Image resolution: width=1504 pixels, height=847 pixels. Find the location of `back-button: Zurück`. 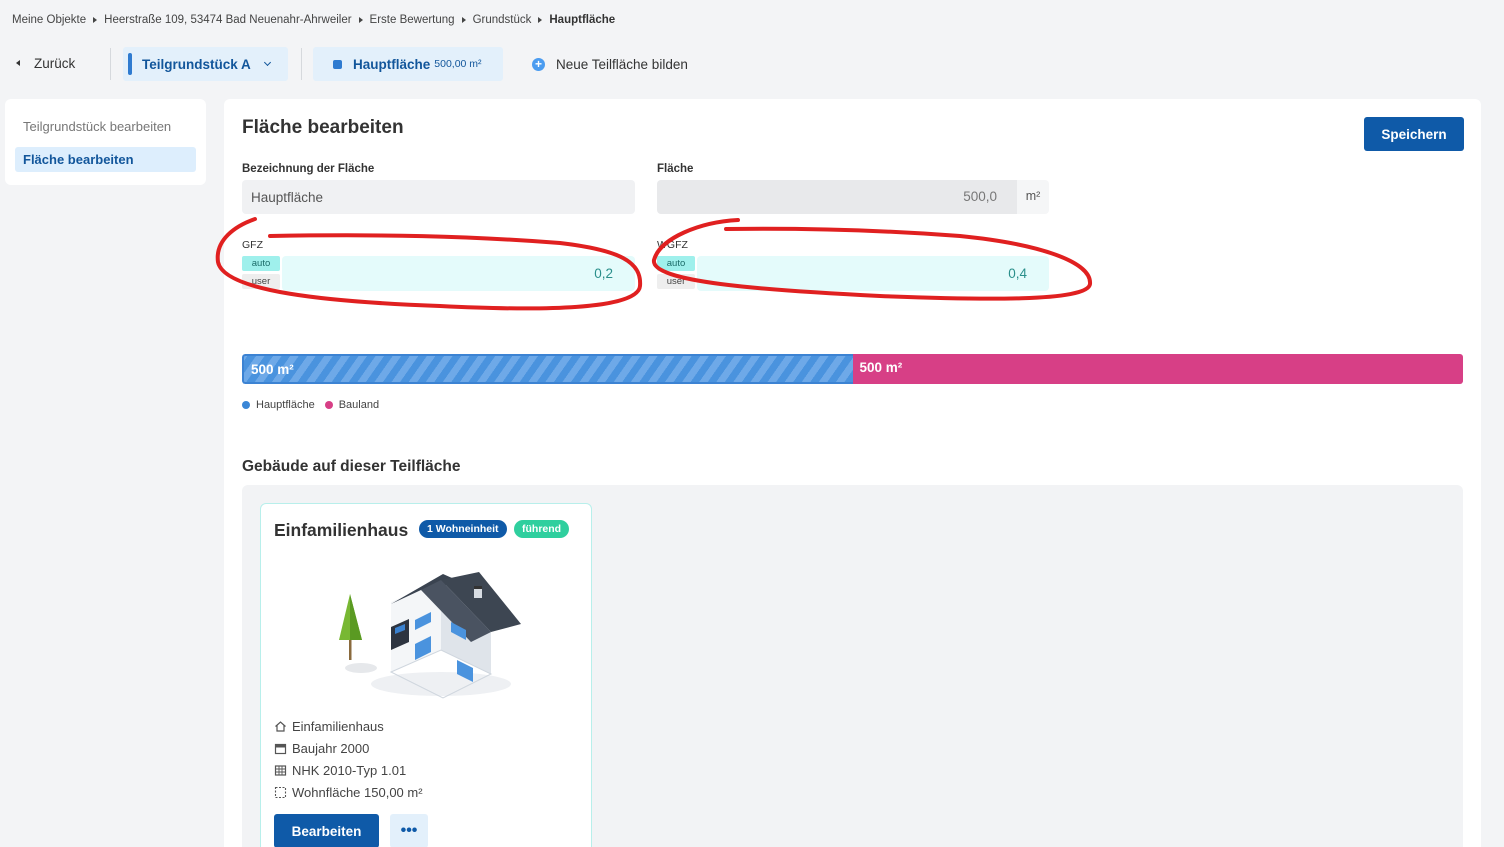

back-button: Zurück is located at coordinates (45, 63).